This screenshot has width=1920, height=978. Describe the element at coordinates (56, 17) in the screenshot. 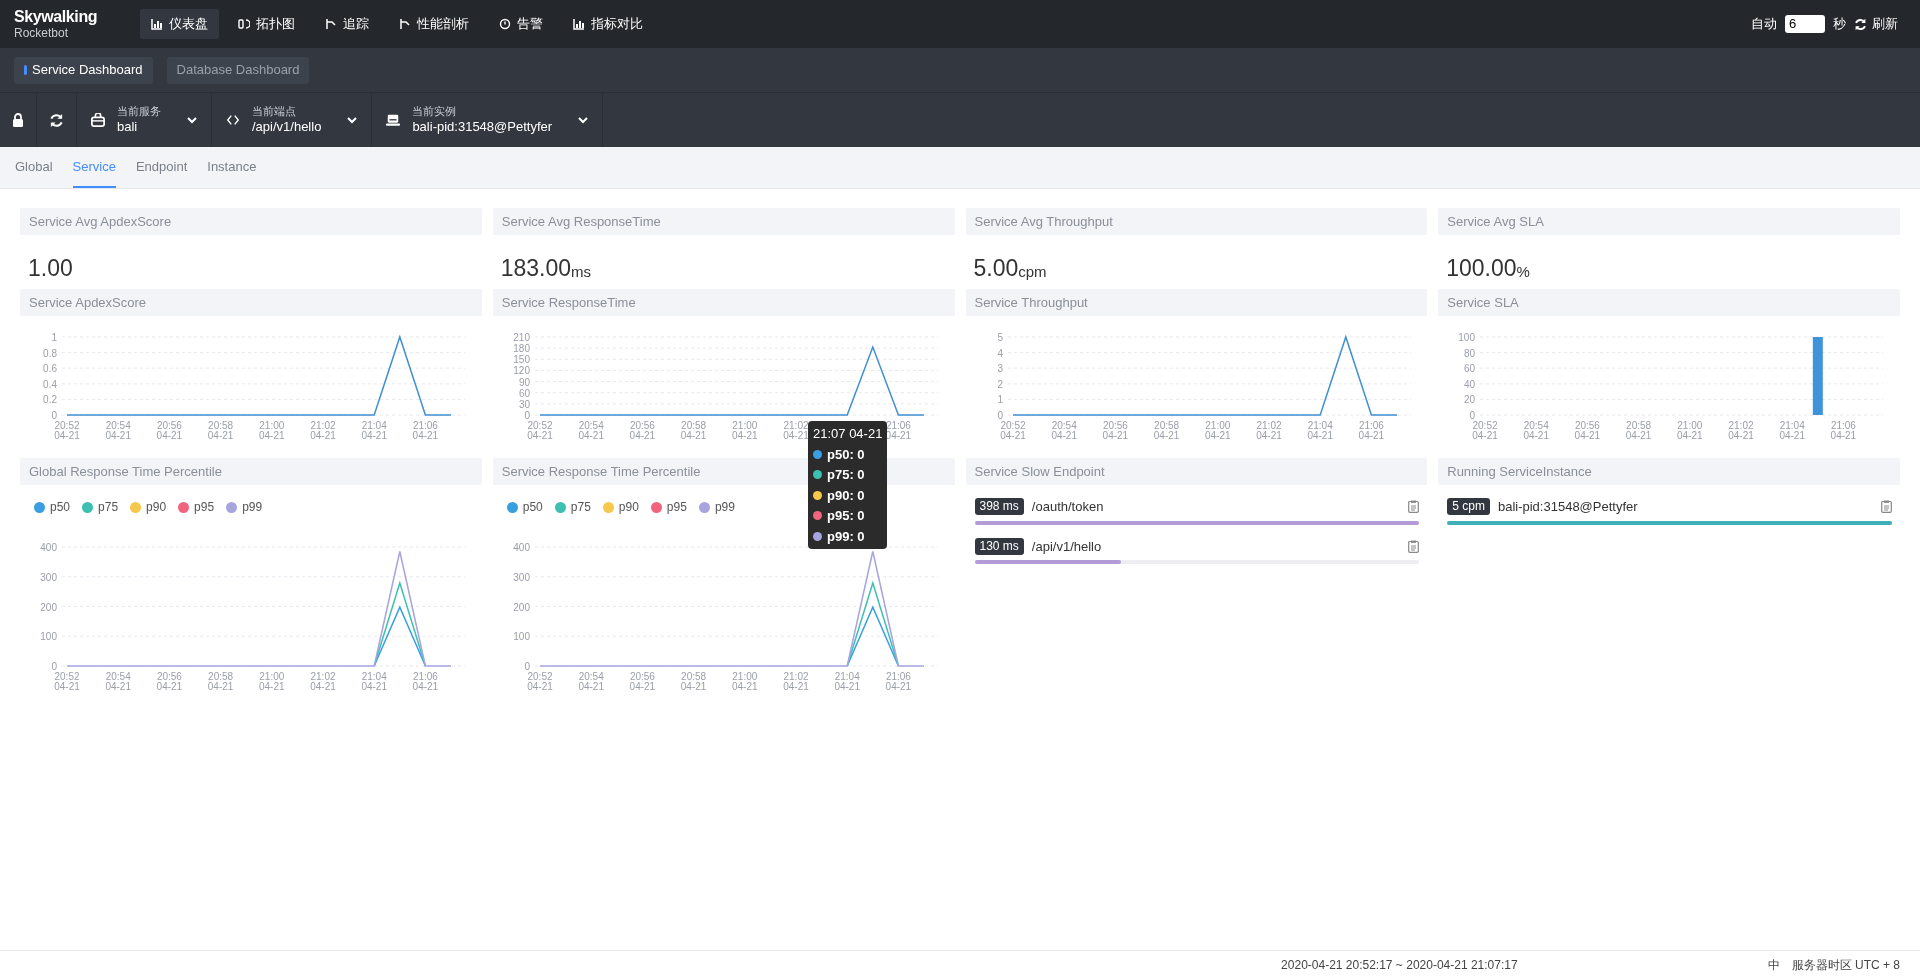

I see `logo-title: Skywalking` at that location.